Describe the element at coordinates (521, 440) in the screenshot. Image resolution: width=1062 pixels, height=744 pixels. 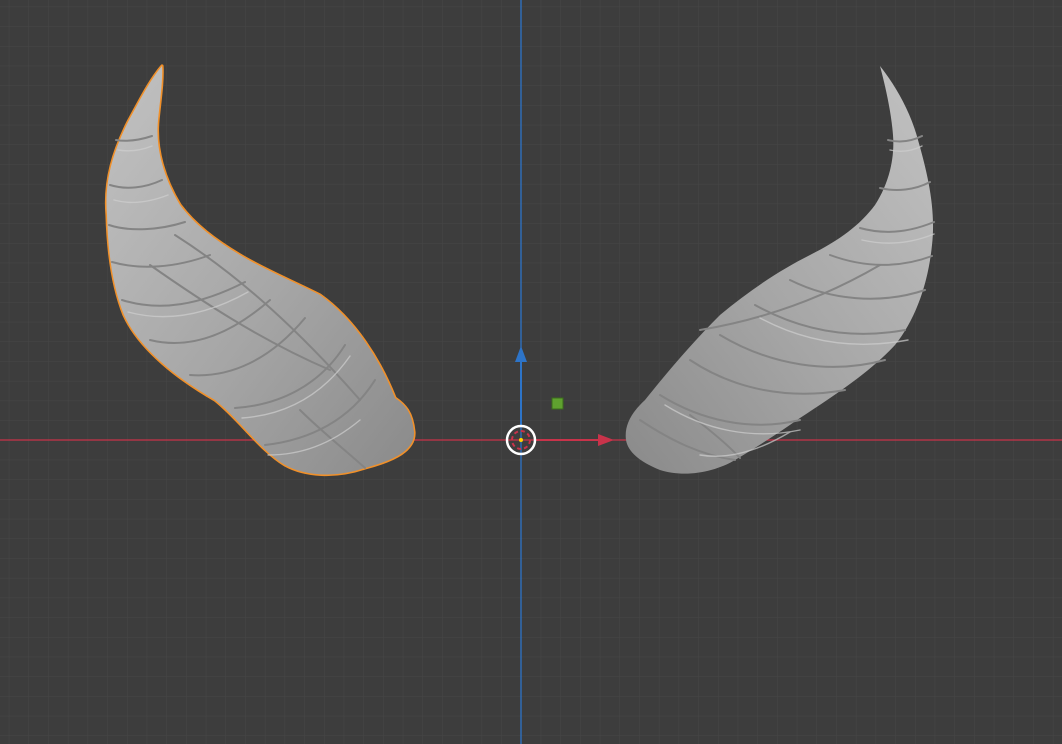
I see `3d-cursor-icon` at that location.